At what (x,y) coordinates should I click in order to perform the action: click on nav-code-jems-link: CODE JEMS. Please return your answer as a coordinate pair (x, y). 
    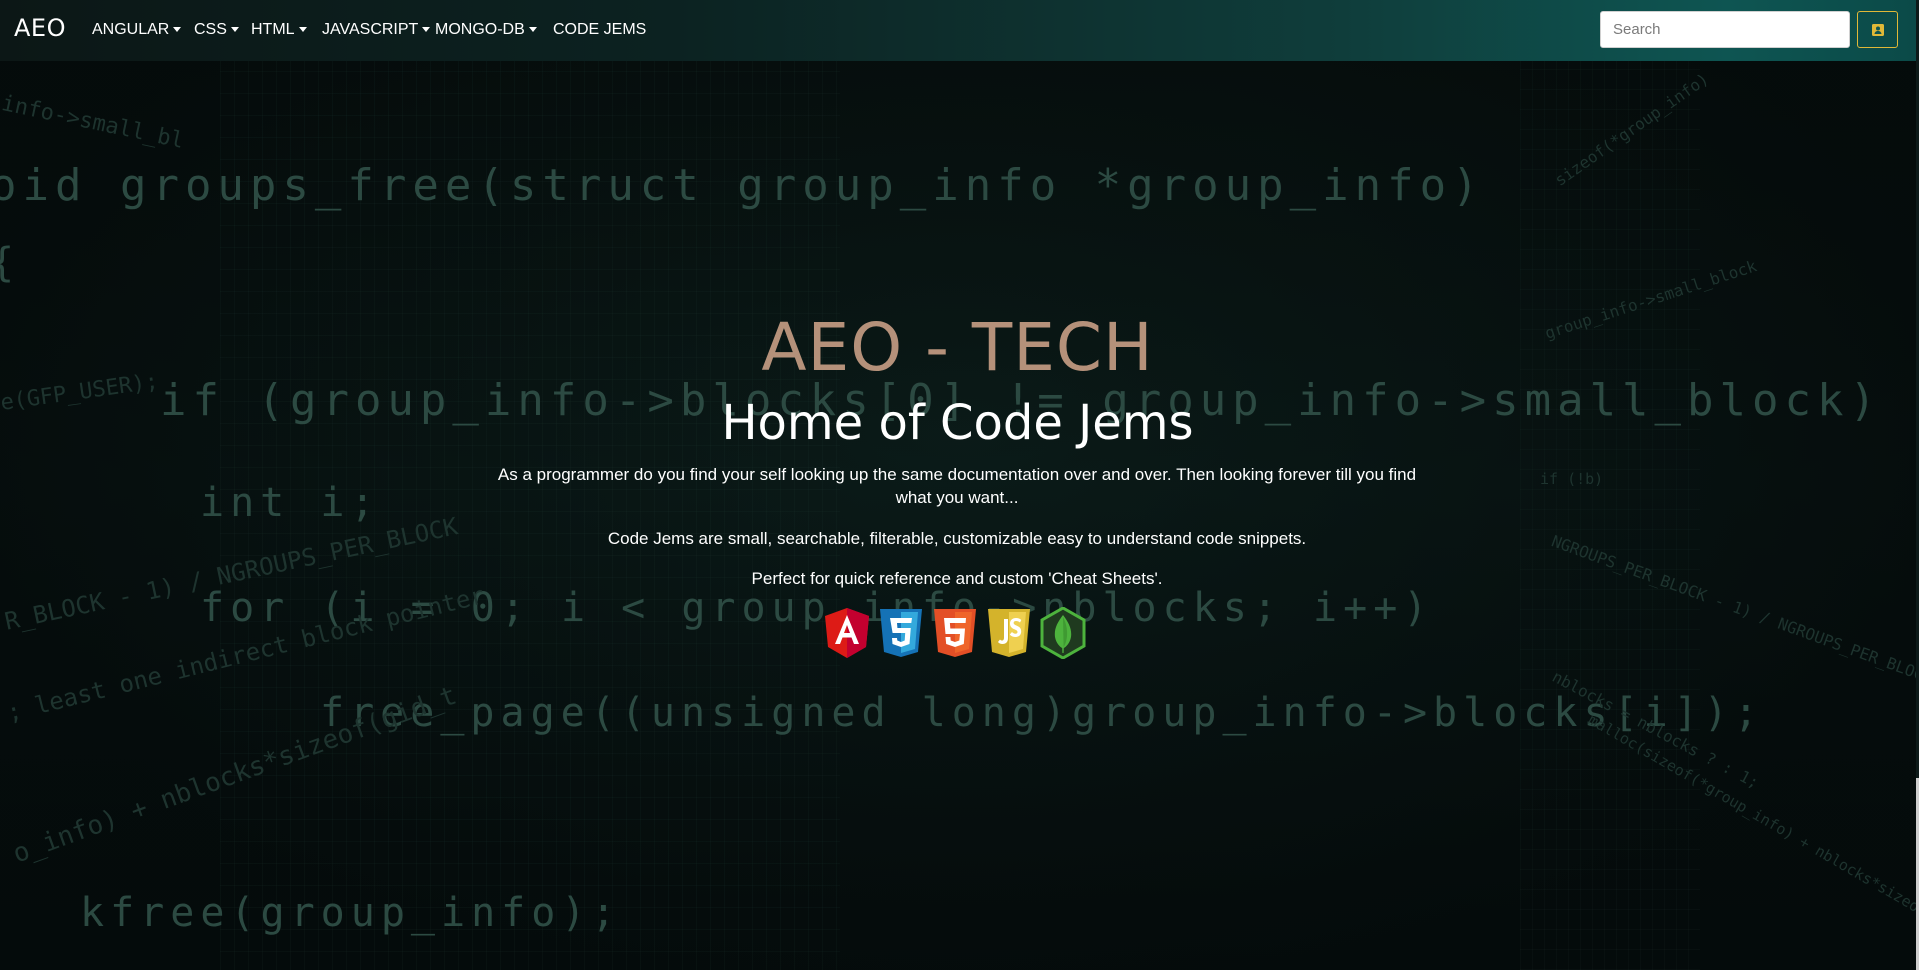
    Looking at the image, I should click on (599, 30).